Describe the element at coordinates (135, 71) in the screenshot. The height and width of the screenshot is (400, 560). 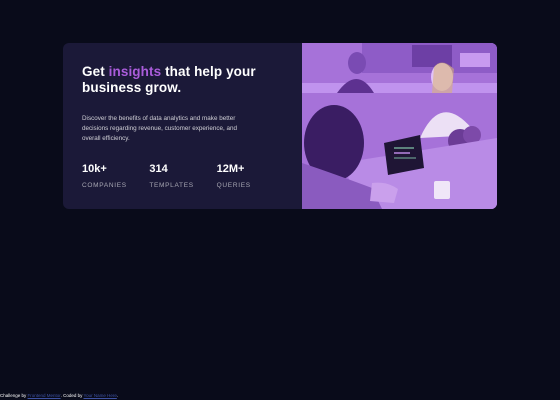
I see `title-accent-word: insights` at that location.